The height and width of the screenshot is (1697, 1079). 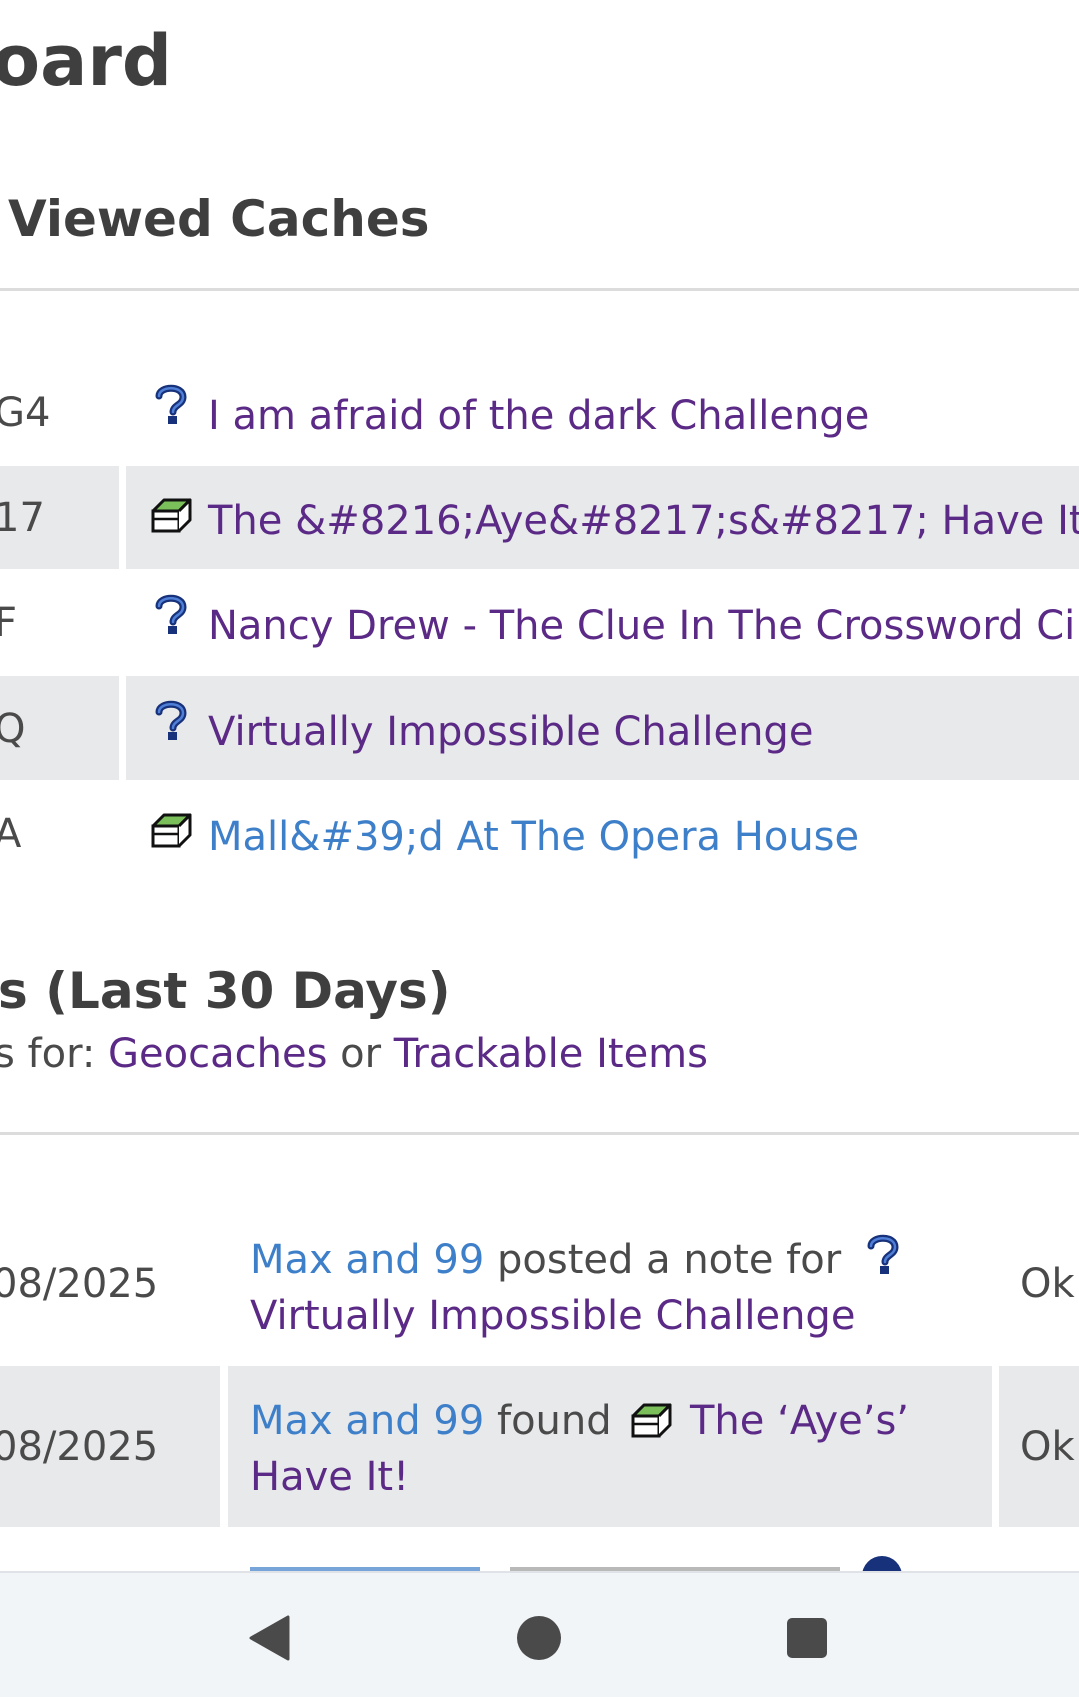 I want to click on filter-geocaches-link: Geocaches, so click(x=217, y=1054).